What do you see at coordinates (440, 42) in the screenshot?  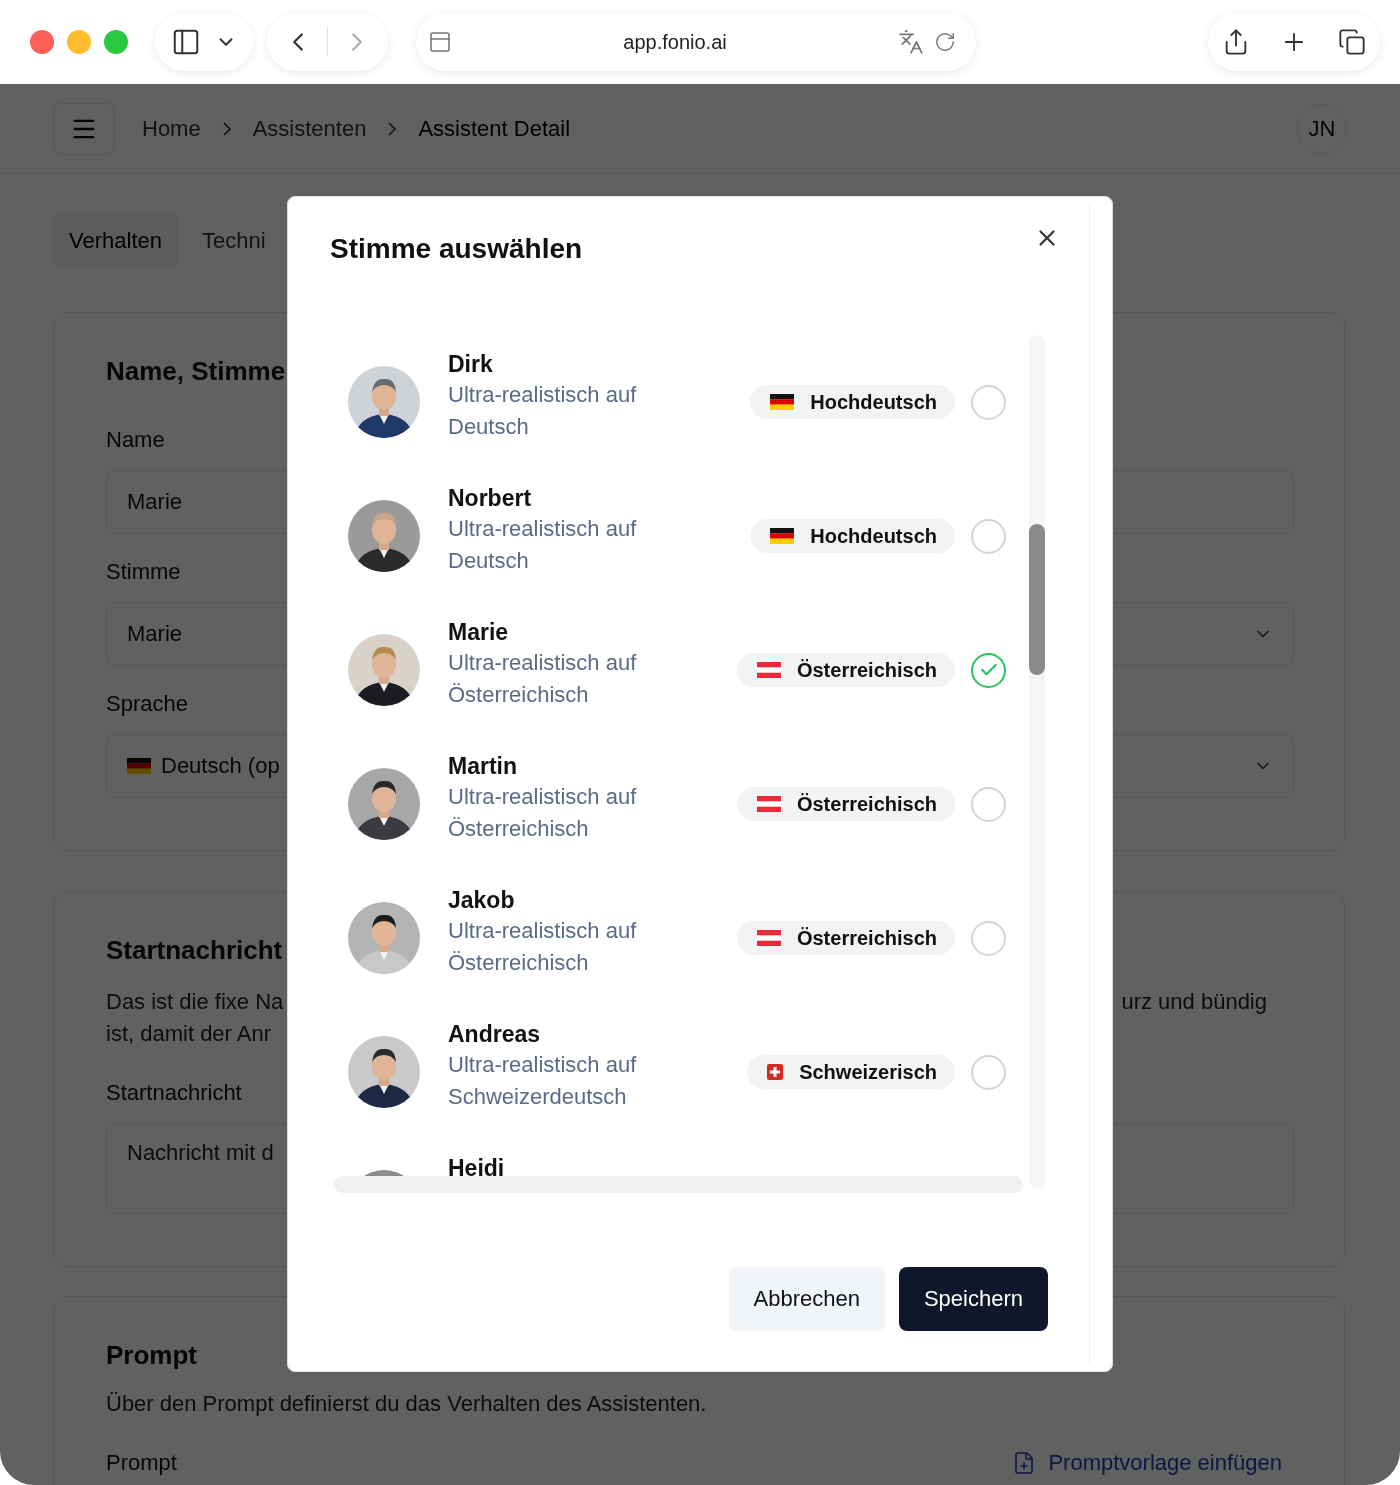 I see `page-icon` at bounding box center [440, 42].